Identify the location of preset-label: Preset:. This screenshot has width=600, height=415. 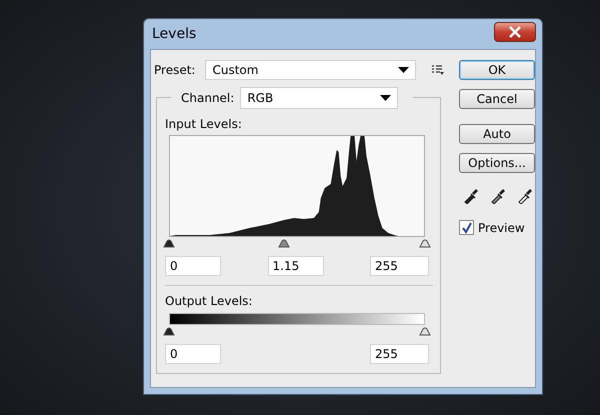
(175, 70).